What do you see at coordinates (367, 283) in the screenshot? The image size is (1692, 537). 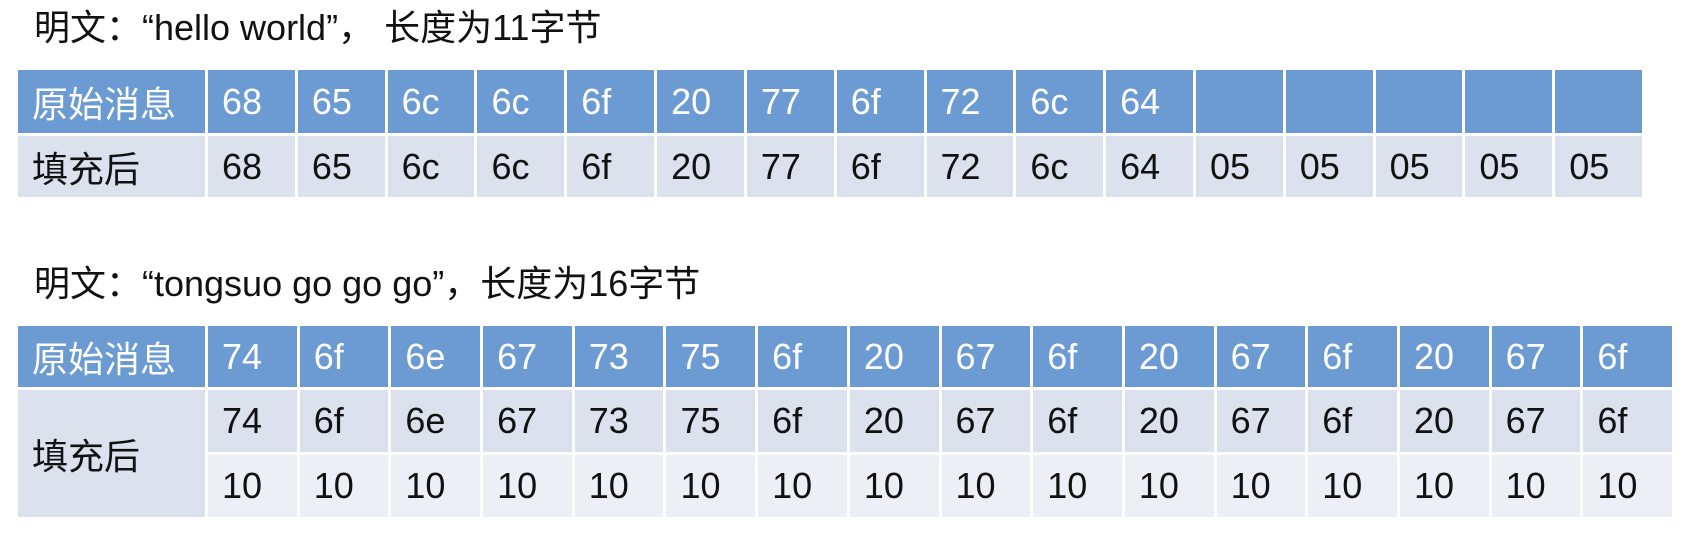 I see `example2-caption: 明文：“tongsuo go go go”，长度为16字节` at bounding box center [367, 283].